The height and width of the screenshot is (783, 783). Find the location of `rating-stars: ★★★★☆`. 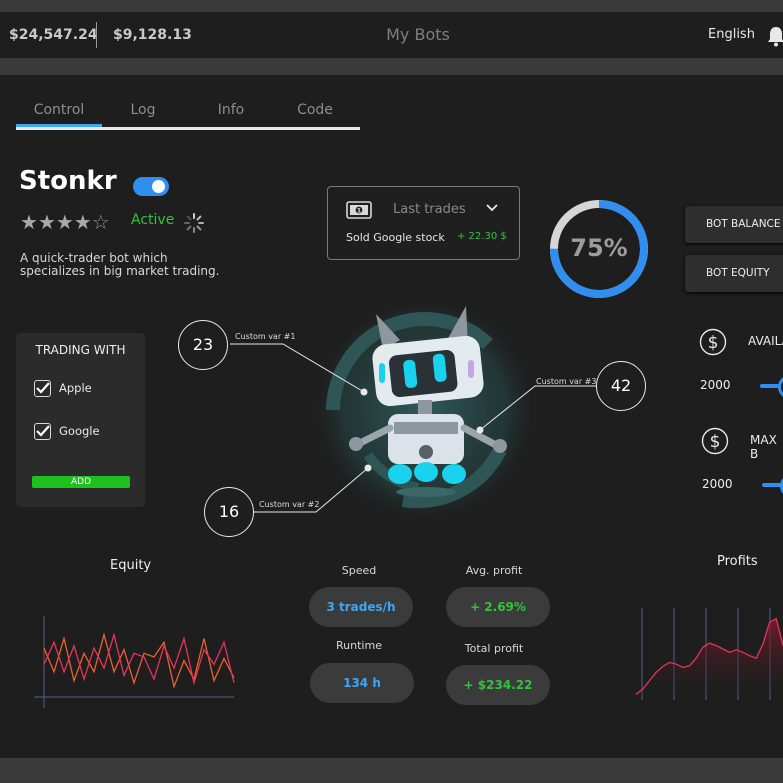

rating-stars: ★★★★☆ is located at coordinates (65, 222).